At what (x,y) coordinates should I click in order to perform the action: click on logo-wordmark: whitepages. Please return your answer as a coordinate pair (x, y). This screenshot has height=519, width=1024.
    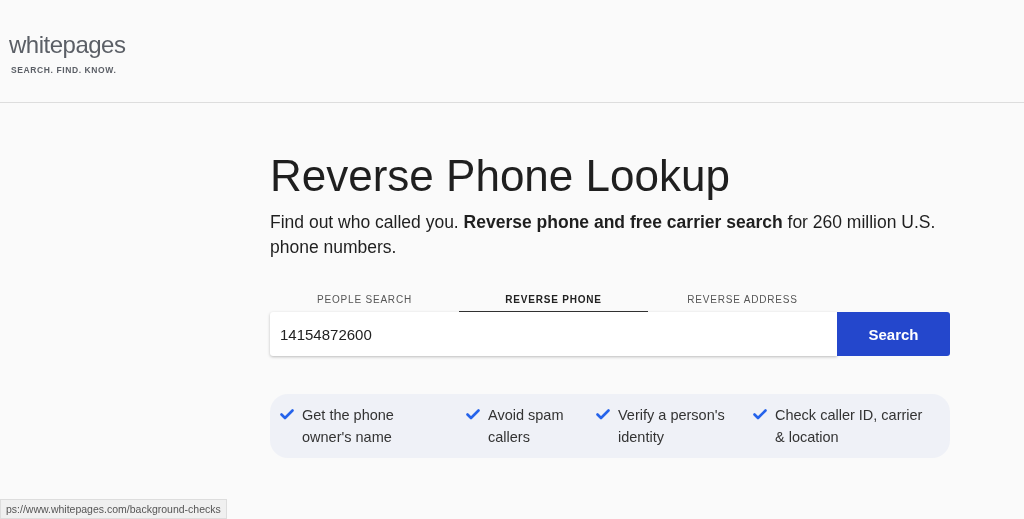
    Looking at the image, I should click on (67, 45).